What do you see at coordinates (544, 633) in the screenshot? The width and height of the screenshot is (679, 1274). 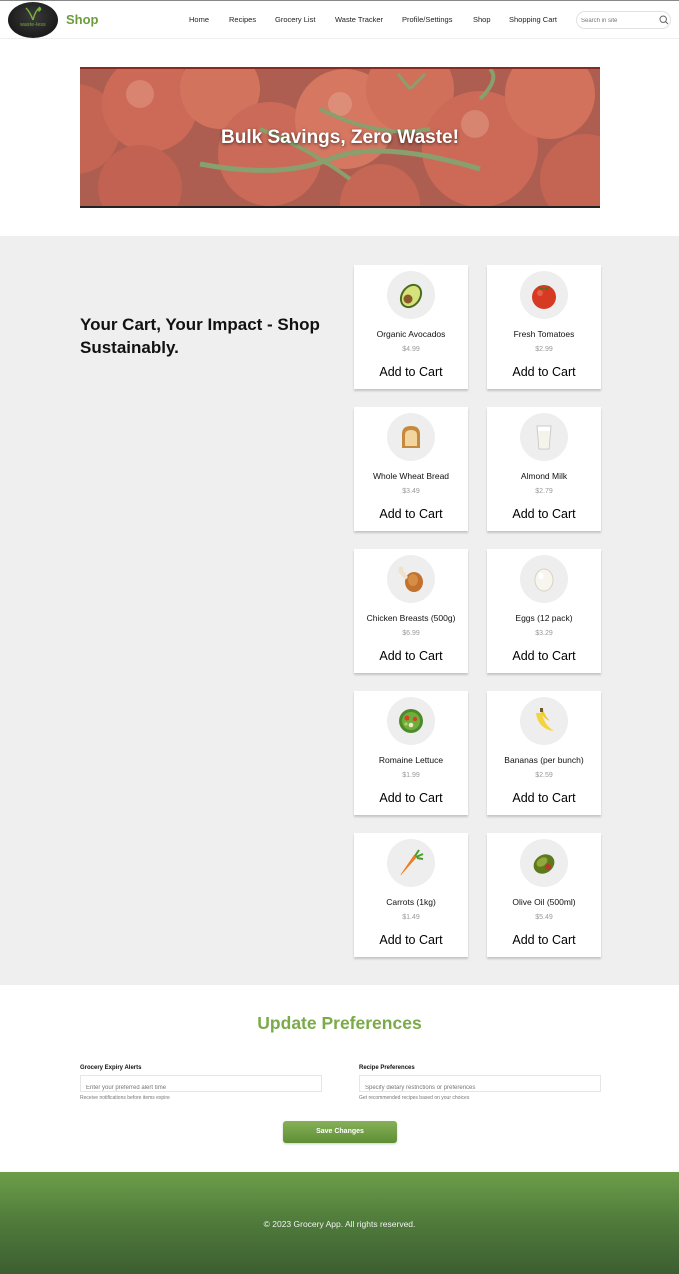 I see `product-price: $3.29` at bounding box center [544, 633].